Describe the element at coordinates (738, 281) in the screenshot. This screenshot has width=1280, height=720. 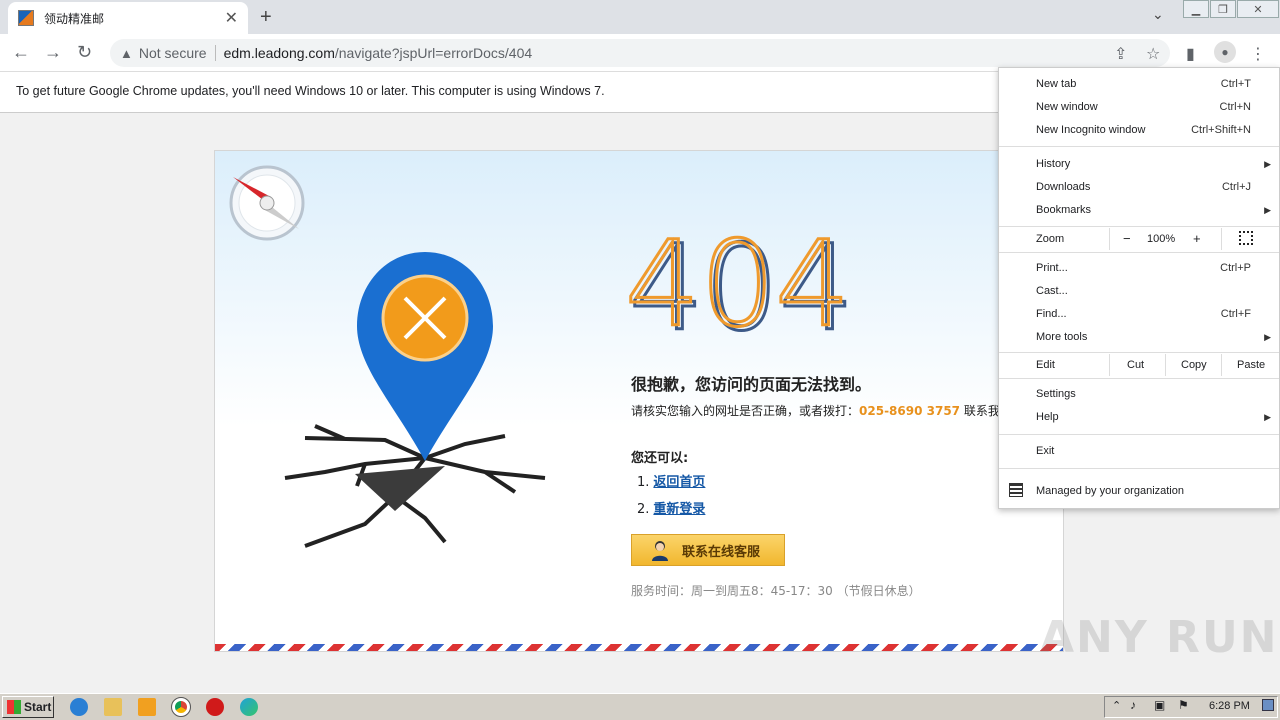
I see `svg-text: 404` at that location.